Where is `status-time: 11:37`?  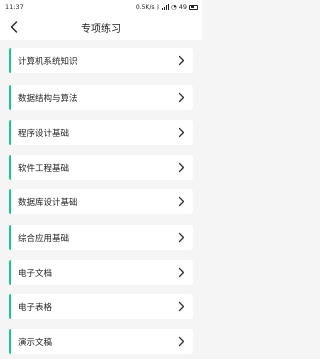 status-time: 11:37 is located at coordinates (14, 7).